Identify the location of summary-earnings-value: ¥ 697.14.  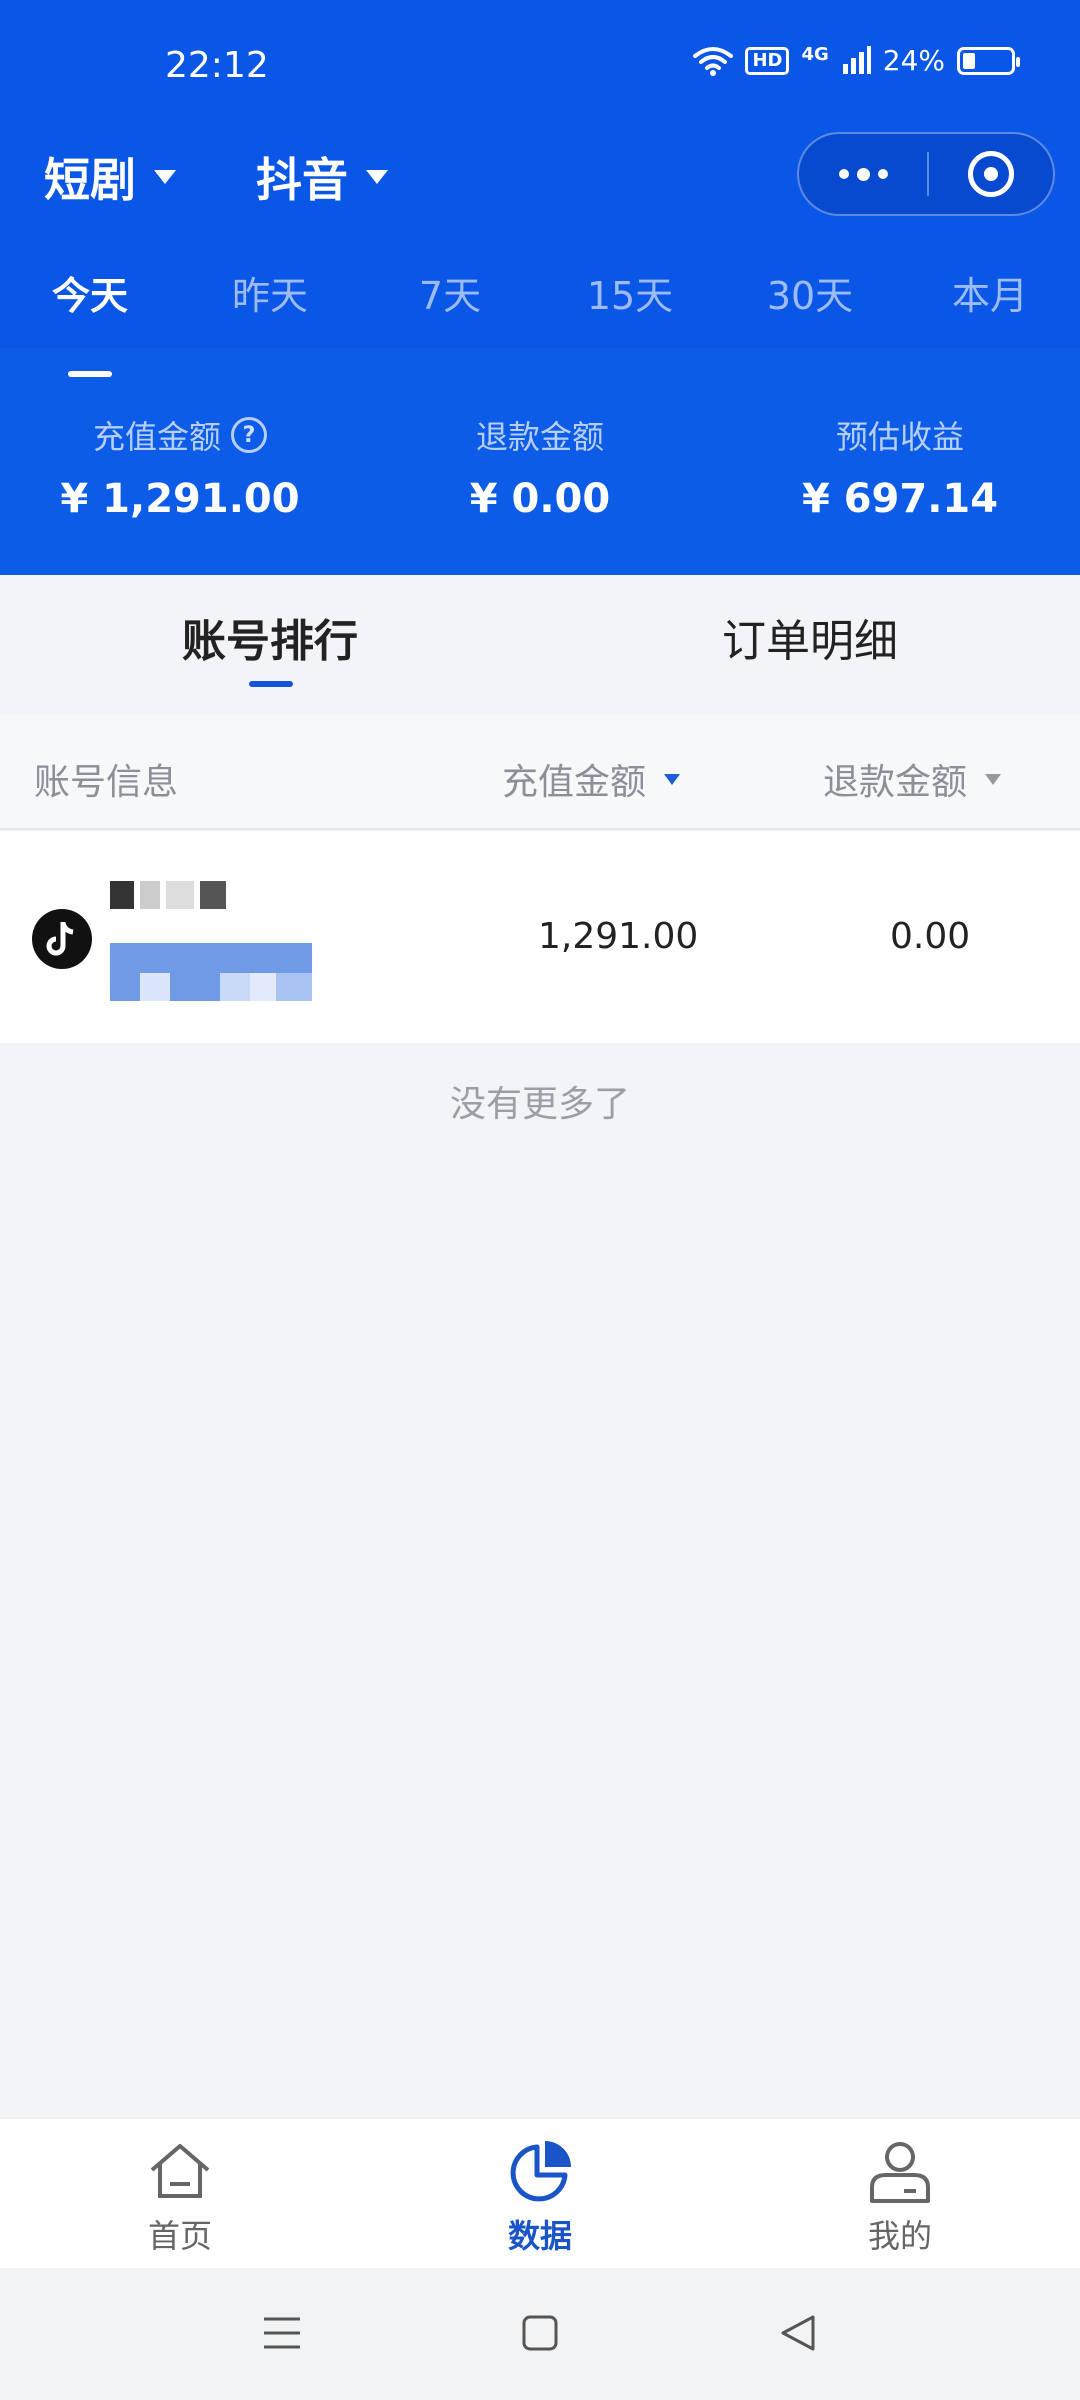
(900, 499).